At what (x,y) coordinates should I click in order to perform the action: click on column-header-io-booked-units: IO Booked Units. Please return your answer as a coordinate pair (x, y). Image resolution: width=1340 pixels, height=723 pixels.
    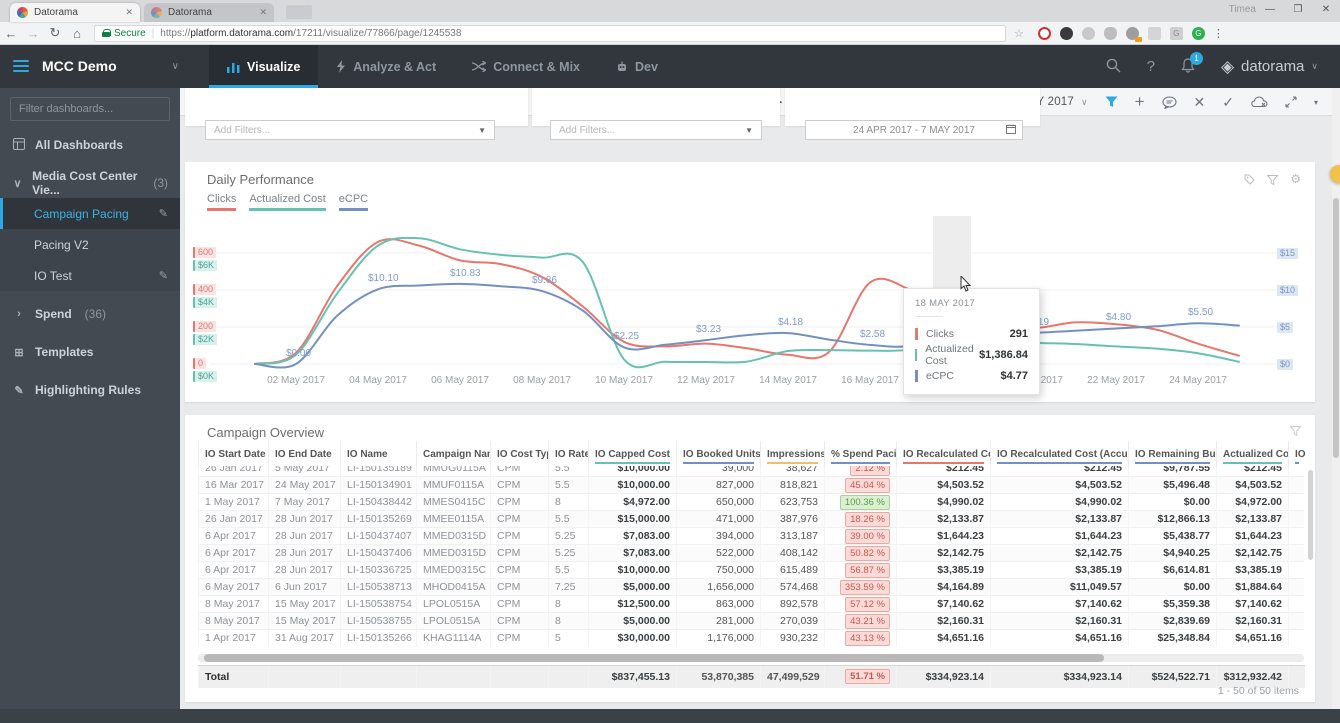
    Looking at the image, I should click on (718, 454).